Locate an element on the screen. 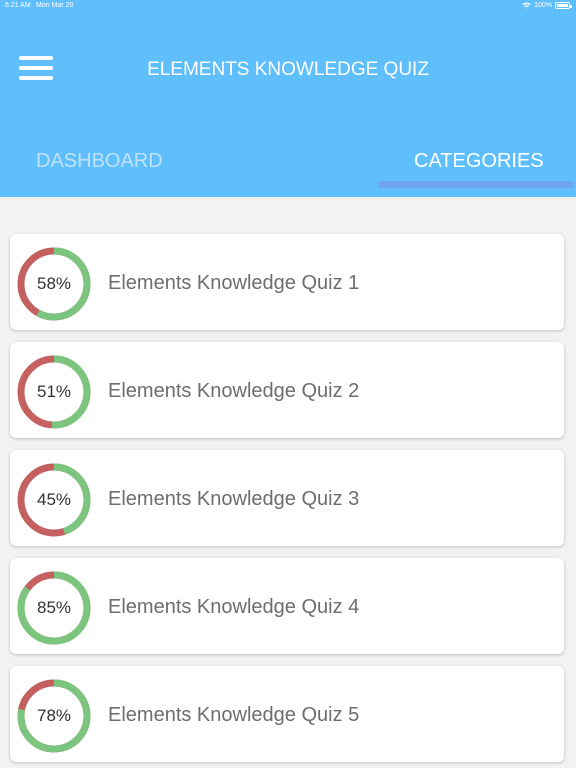  category-card: 78% Elements Knowledge Quiz 5 is located at coordinates (287, 714).